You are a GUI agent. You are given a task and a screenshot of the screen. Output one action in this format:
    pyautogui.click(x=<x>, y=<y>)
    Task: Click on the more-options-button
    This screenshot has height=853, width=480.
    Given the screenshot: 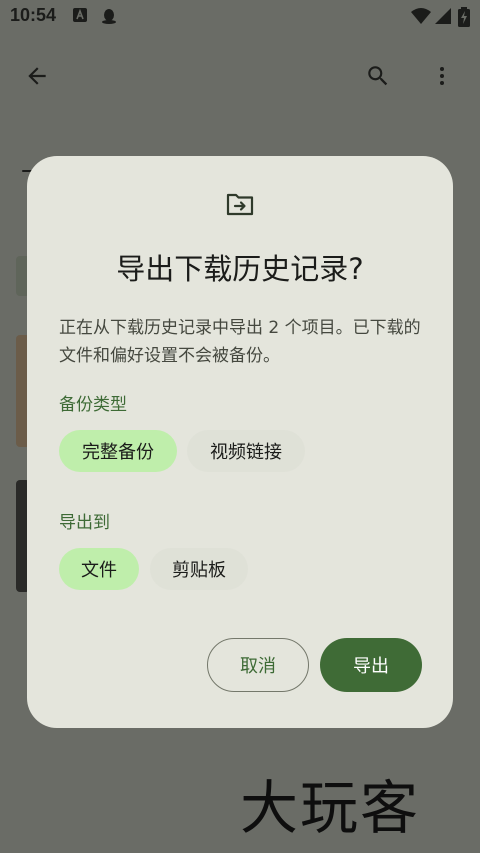 What is the action you would take?
    pyautogui.click(x=442, y=76)
    